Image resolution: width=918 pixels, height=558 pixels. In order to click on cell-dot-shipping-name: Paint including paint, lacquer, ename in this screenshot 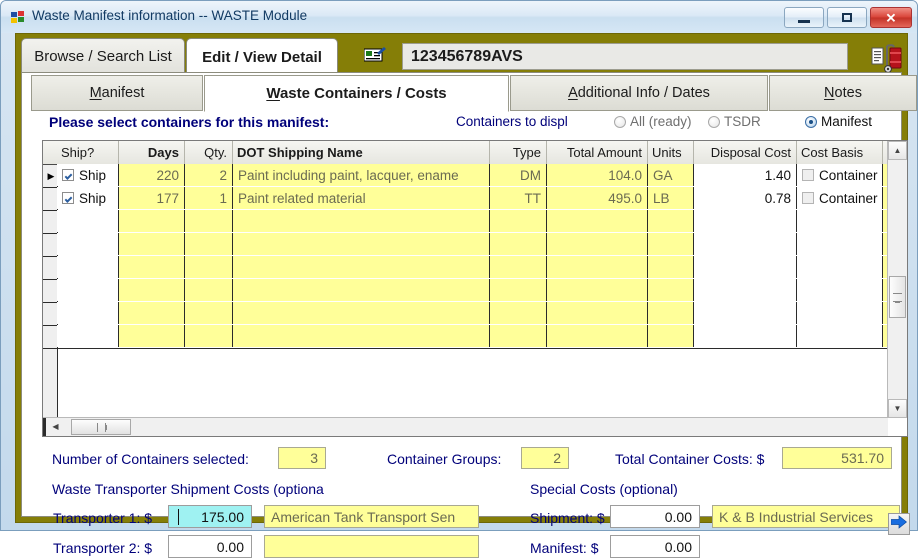, I will do `click(361, 175)`.